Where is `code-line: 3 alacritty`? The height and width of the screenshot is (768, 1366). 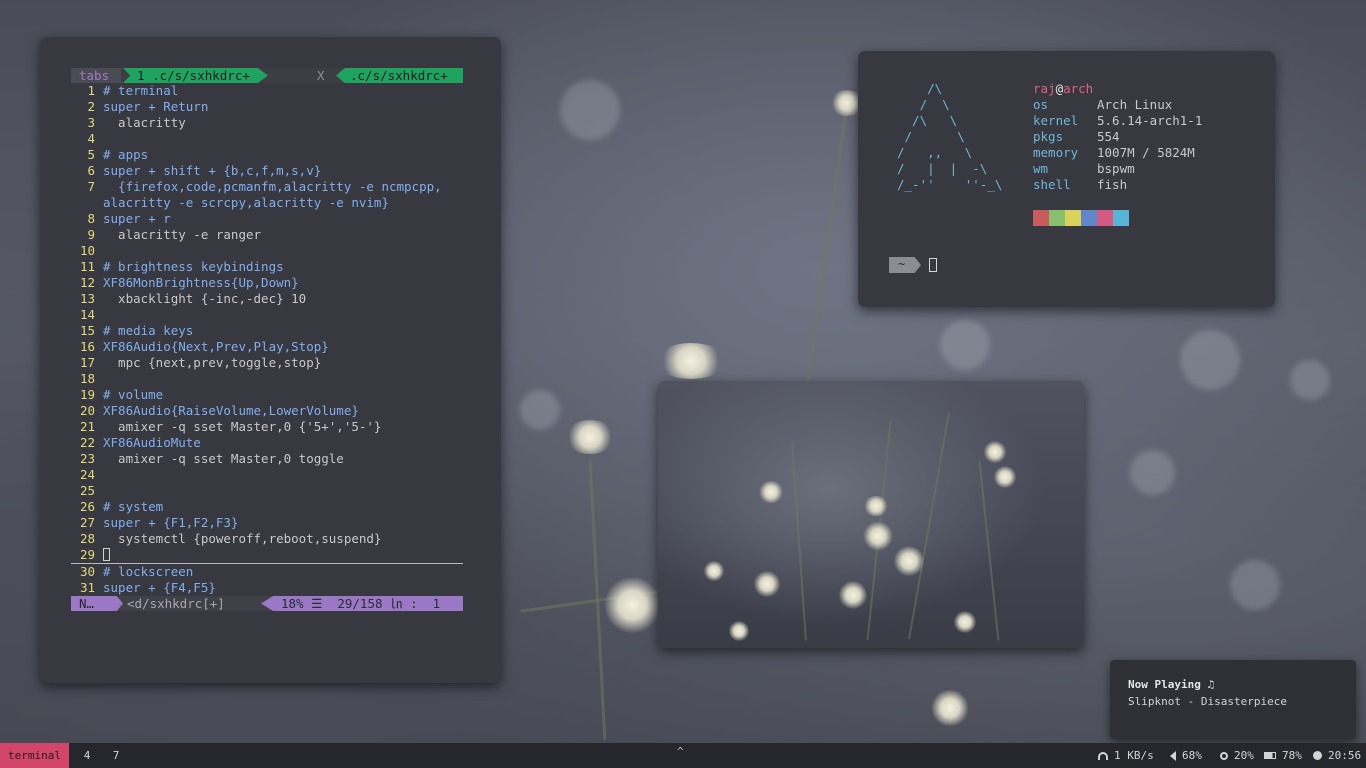 code-line: 3 alacritty is located at coordinates (267, 123).